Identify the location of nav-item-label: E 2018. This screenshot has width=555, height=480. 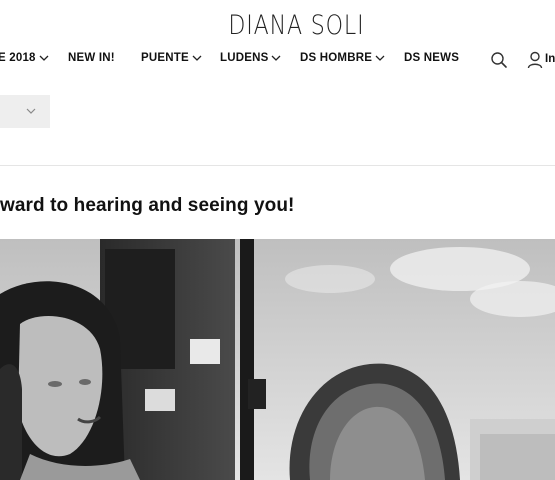
(18, 58).